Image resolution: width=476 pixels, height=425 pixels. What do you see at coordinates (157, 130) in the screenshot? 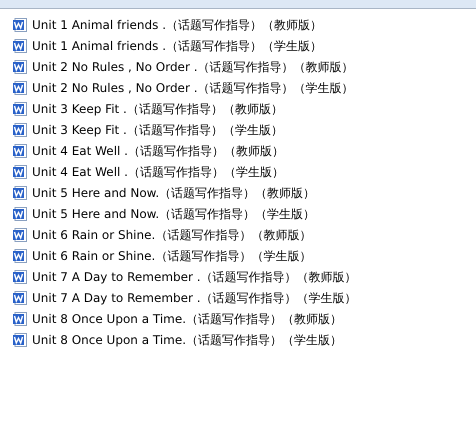
I see `file-name: Unit 3 Keep Fit .（话题写作指导）（学生版）` at bounding box center [157, 130].